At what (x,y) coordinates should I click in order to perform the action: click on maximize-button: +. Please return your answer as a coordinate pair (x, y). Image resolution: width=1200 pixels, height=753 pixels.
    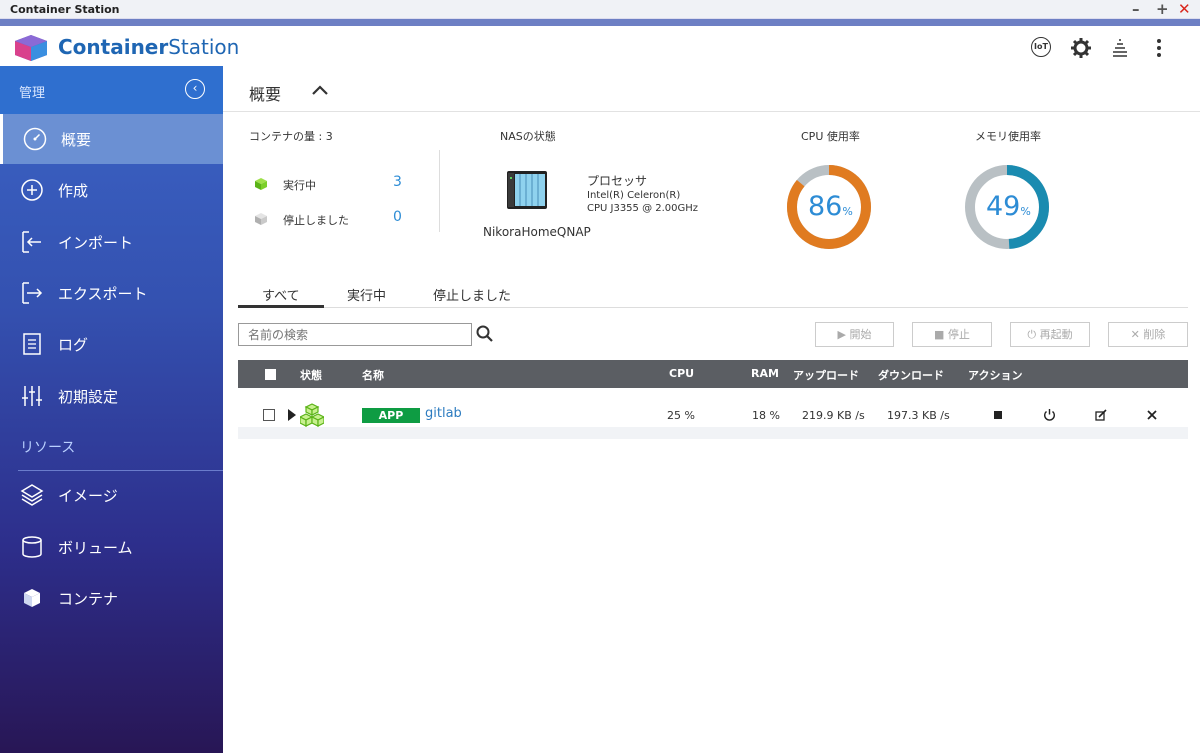
    Looking at the image, I should click on (1162, 9).